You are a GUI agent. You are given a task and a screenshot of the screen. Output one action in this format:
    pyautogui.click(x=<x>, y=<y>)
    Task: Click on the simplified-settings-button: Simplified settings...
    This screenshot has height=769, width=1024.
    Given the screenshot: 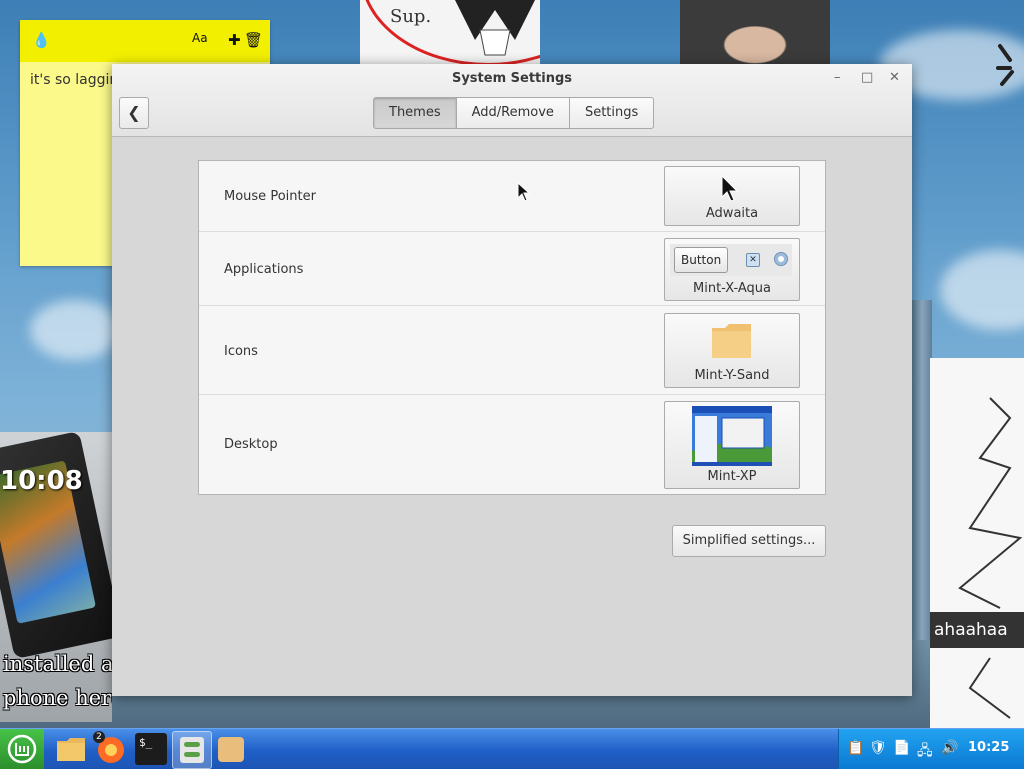 What is the action you would take?
    pyautogui.click(x=749, y=541)
    